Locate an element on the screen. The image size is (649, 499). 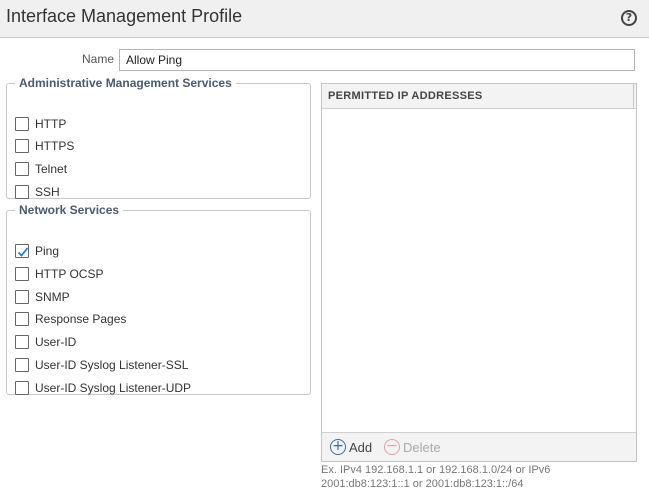
delete-button-label: Delete is located at coordinates (422, 447).